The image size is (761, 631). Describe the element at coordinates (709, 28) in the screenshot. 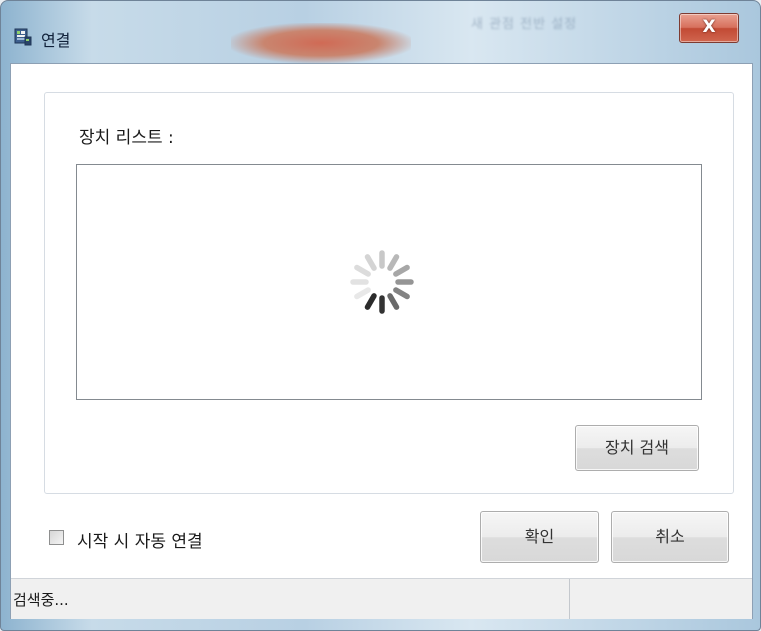

I see `close-button: X` at that location.